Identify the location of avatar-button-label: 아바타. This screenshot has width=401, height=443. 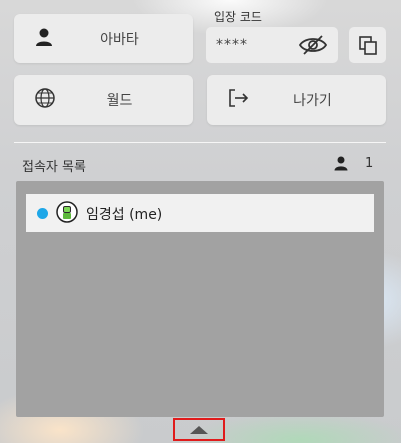
(119, 39).